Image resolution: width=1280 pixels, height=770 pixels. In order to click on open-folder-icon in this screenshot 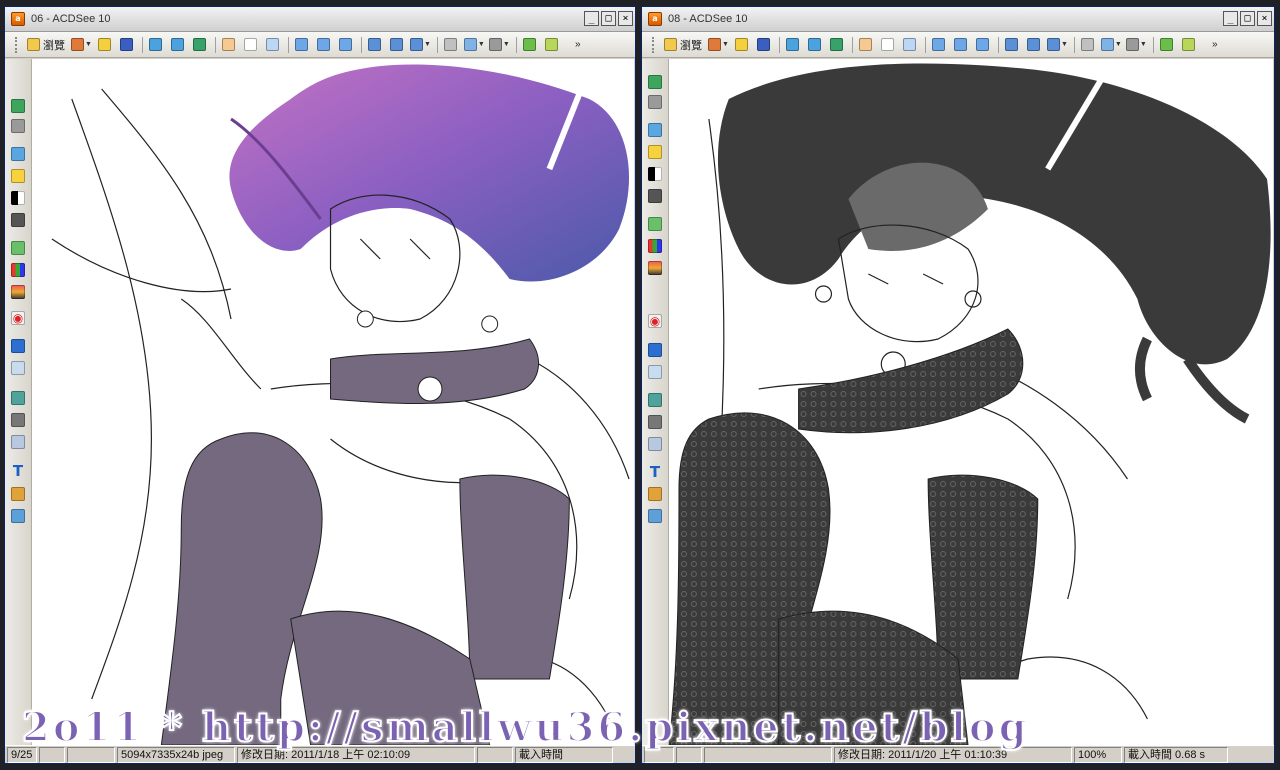, I will do `click(742, 44)`.